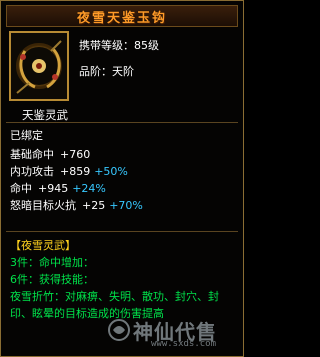 This screenshot has height=357, width=320. What do you see at coordinates (89, 188) in the screenshot?
I see `stat-bonus-value: +24%` at bounding box center [89, 188].